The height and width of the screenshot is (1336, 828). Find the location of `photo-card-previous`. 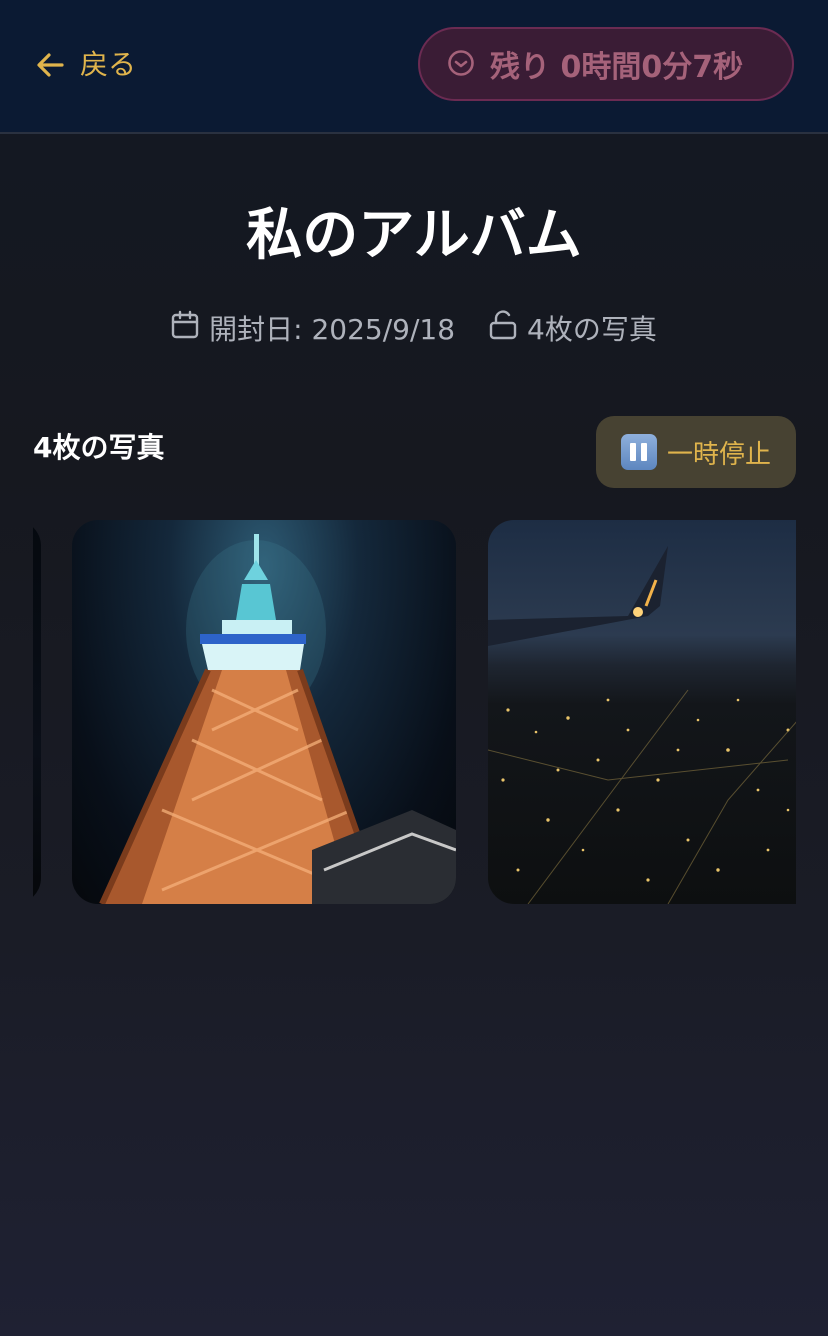

photo-card-previous is located at coordinates (37, 712).